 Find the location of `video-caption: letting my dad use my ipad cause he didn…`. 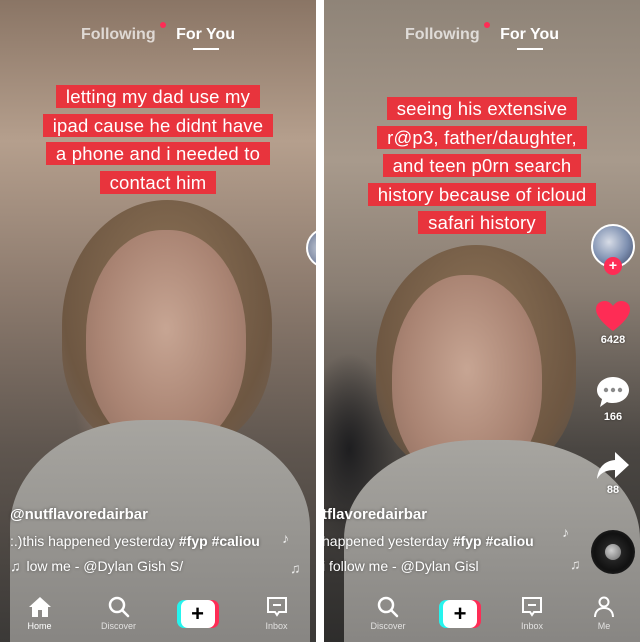

video-caption: letting my dad use my ipad cause he didn… is located at coordinates (158, 140).